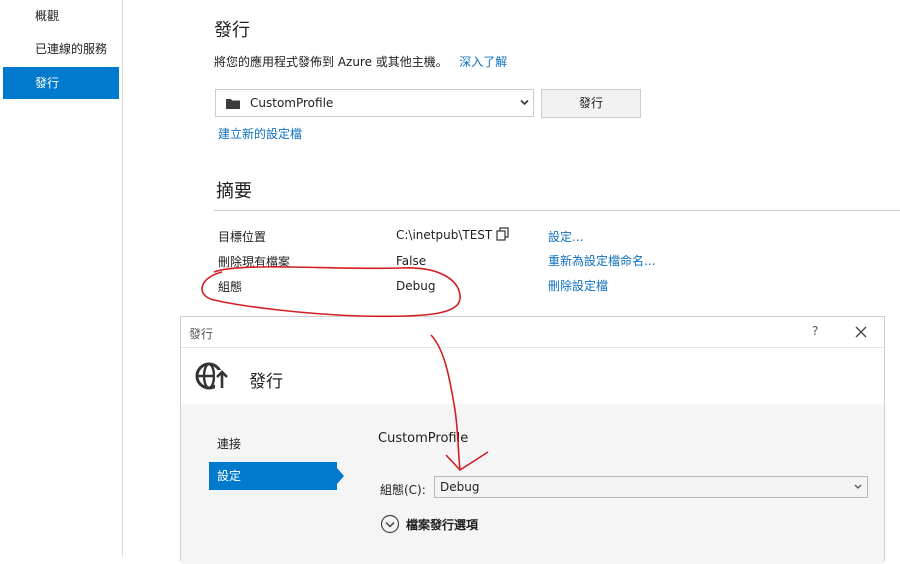  Describe the element at coordinates (331, 292) in the screenshot. I see `annotation-circle` at that location.